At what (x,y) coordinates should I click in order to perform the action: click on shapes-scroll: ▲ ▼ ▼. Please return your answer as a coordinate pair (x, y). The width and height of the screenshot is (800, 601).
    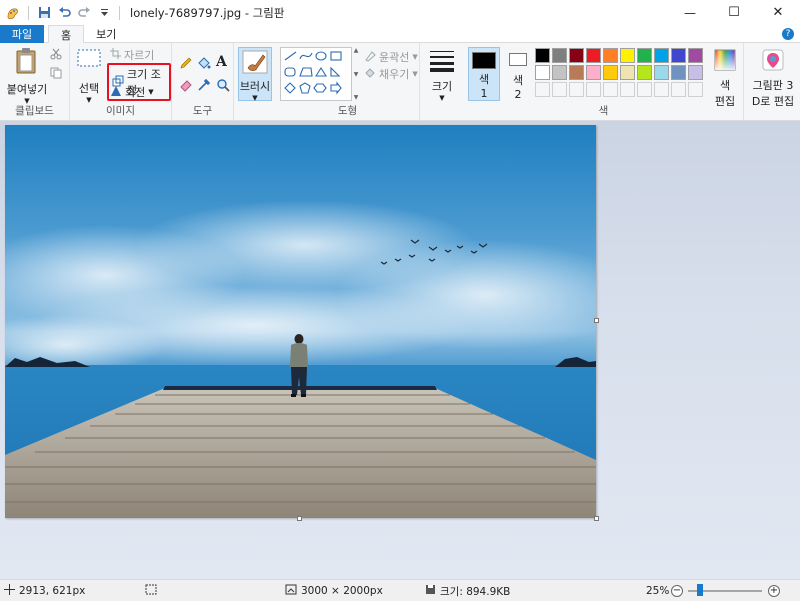
    Looking at the image, I should click on (356, 74).